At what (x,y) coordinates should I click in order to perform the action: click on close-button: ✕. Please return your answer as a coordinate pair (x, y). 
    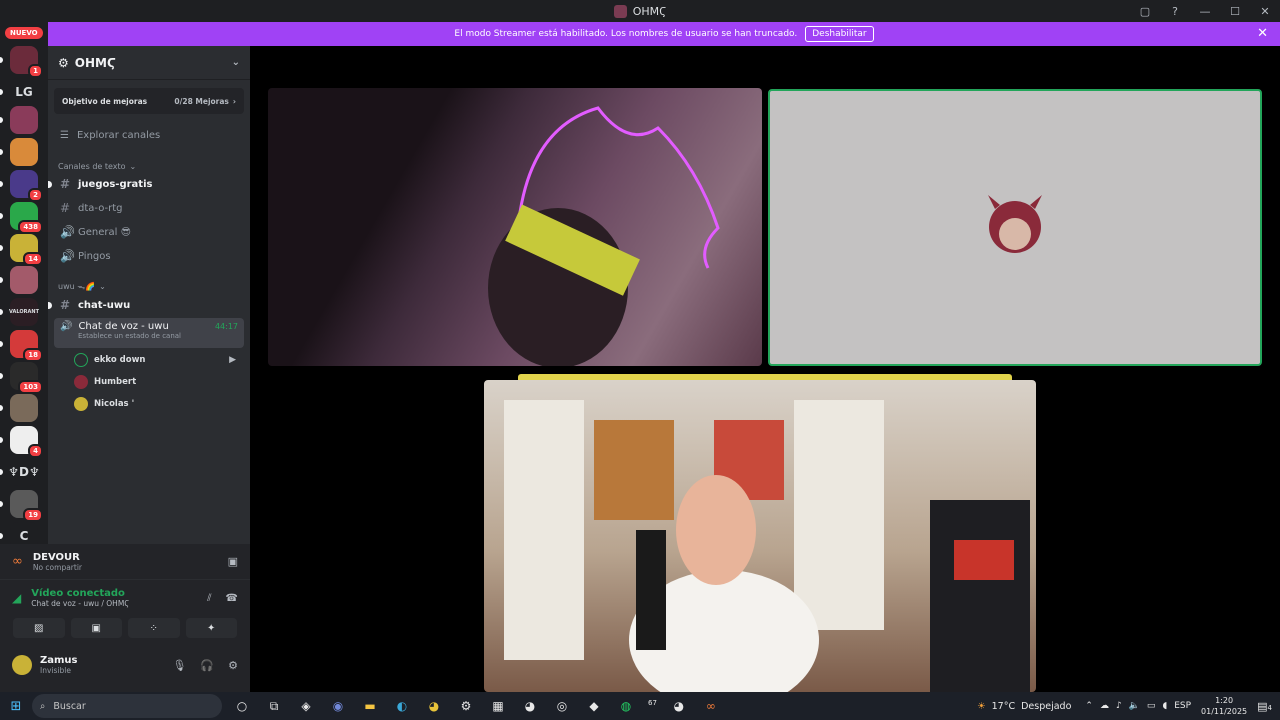
    Looking at the image, I should click on (1265, 11).